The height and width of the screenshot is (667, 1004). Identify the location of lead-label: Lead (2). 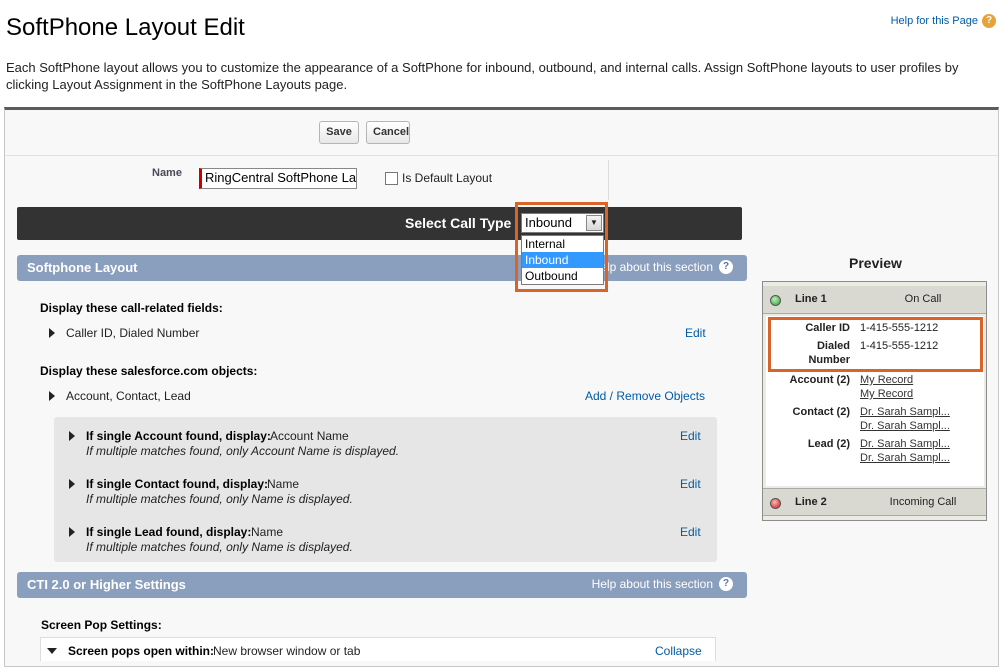
(828, 444).